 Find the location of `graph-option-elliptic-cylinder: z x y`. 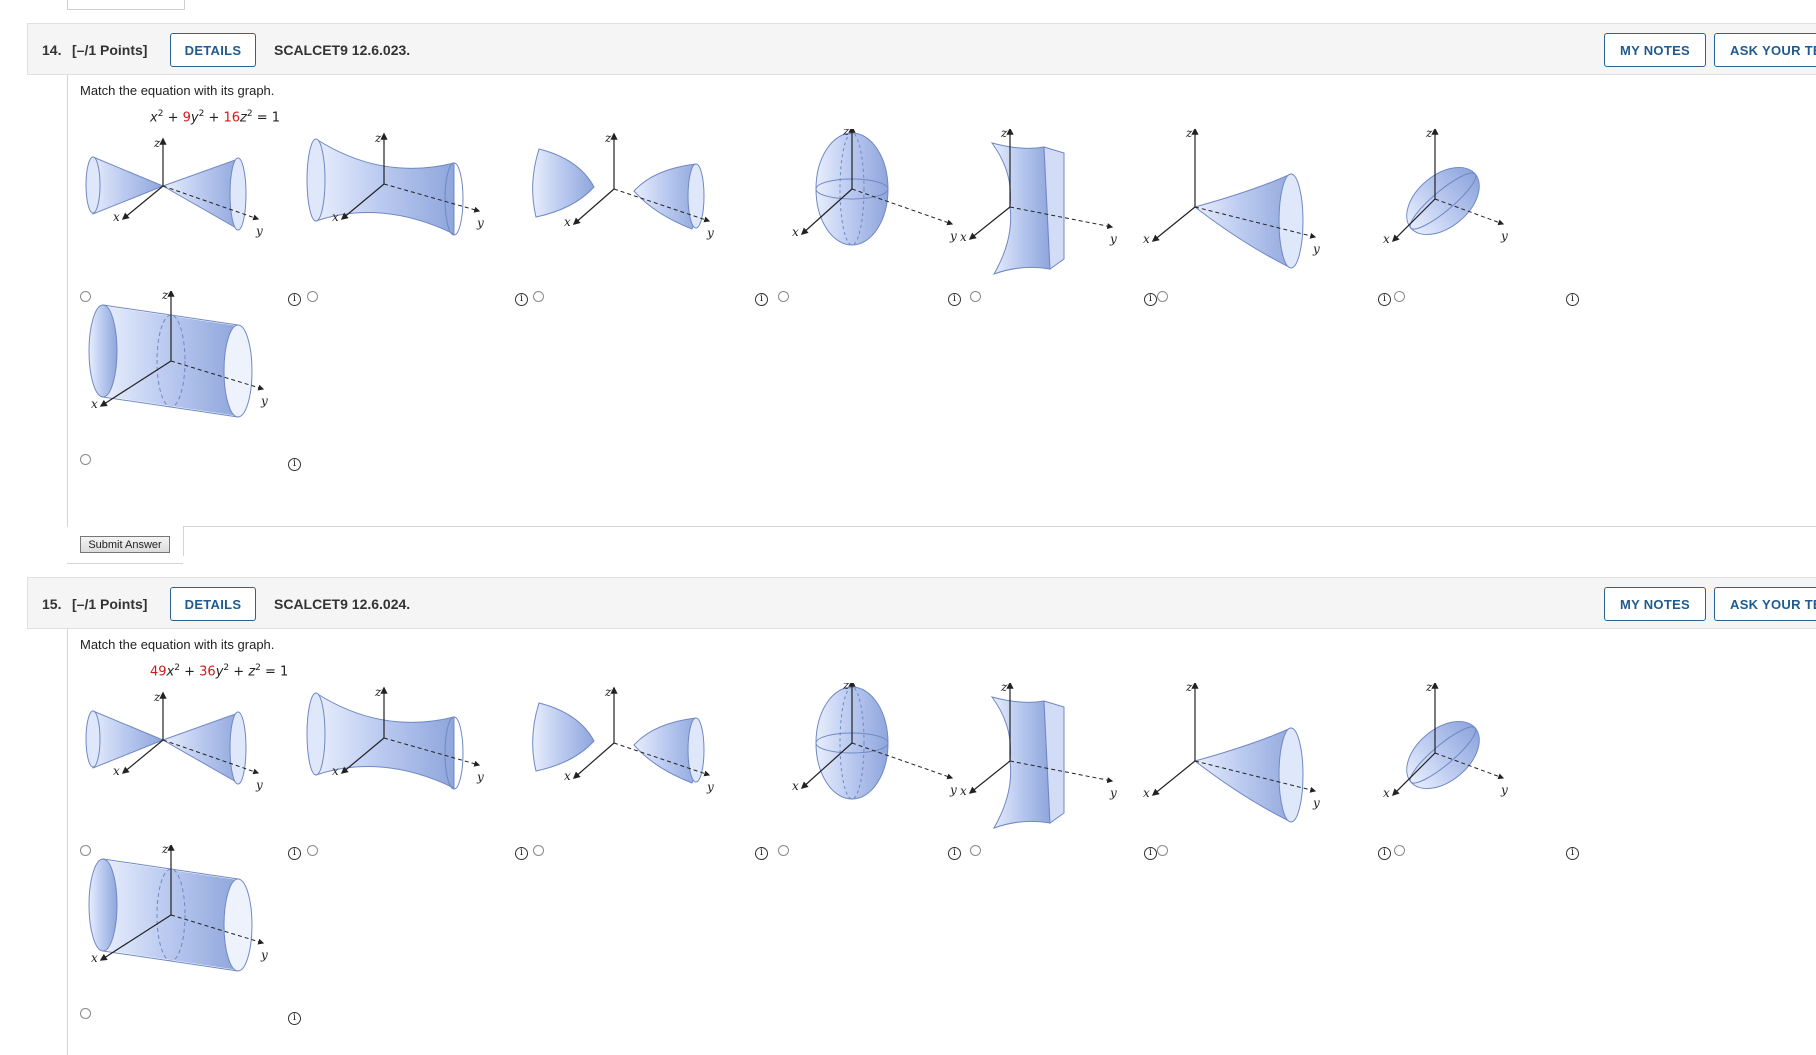

graph-option-elliptic-cylinder: z x y is located at coordinates (178, 366).